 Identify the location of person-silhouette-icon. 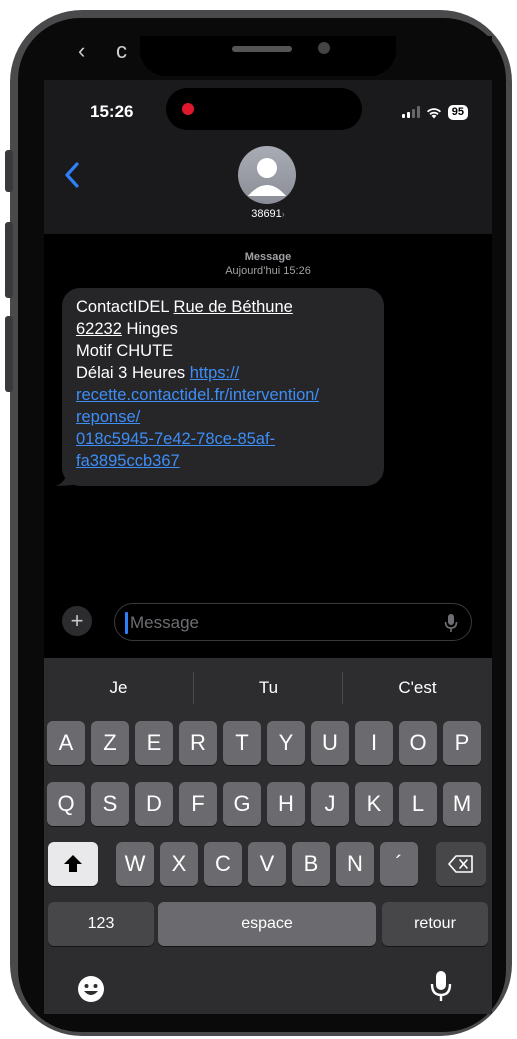
(267, 177).